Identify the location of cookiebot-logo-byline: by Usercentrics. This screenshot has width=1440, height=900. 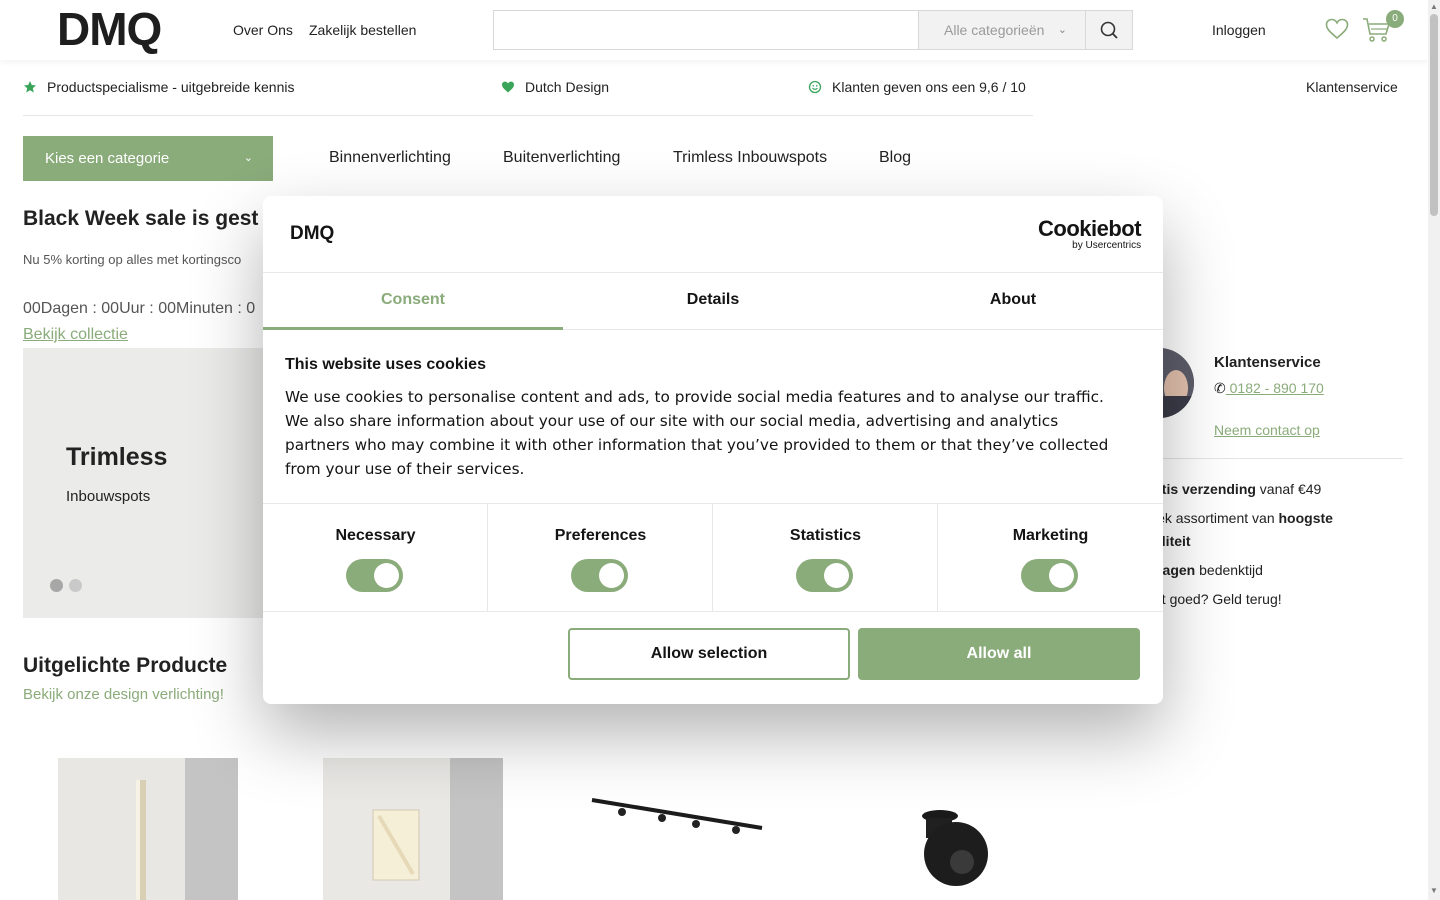
(1107, 245).